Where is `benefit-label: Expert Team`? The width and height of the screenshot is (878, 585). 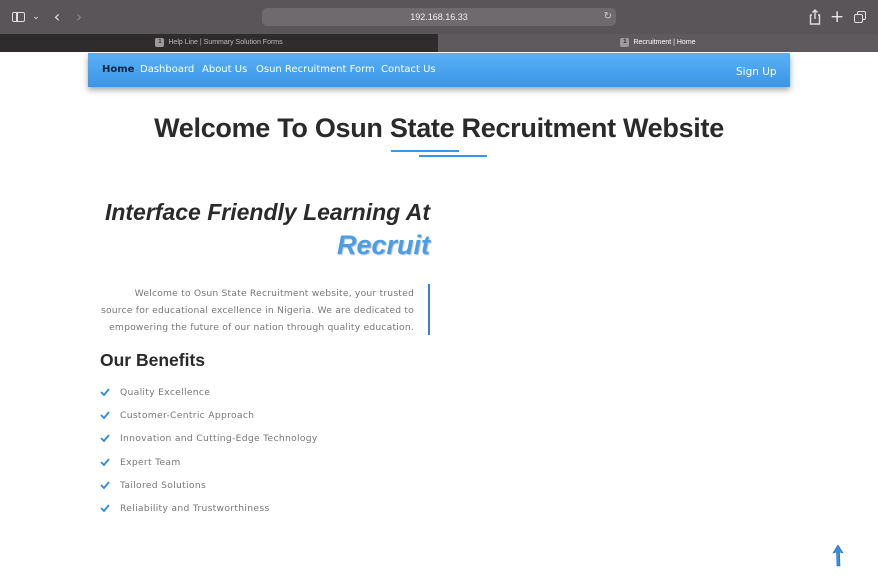 benefit-label: Expert Team is located at coordinates (150, 462).